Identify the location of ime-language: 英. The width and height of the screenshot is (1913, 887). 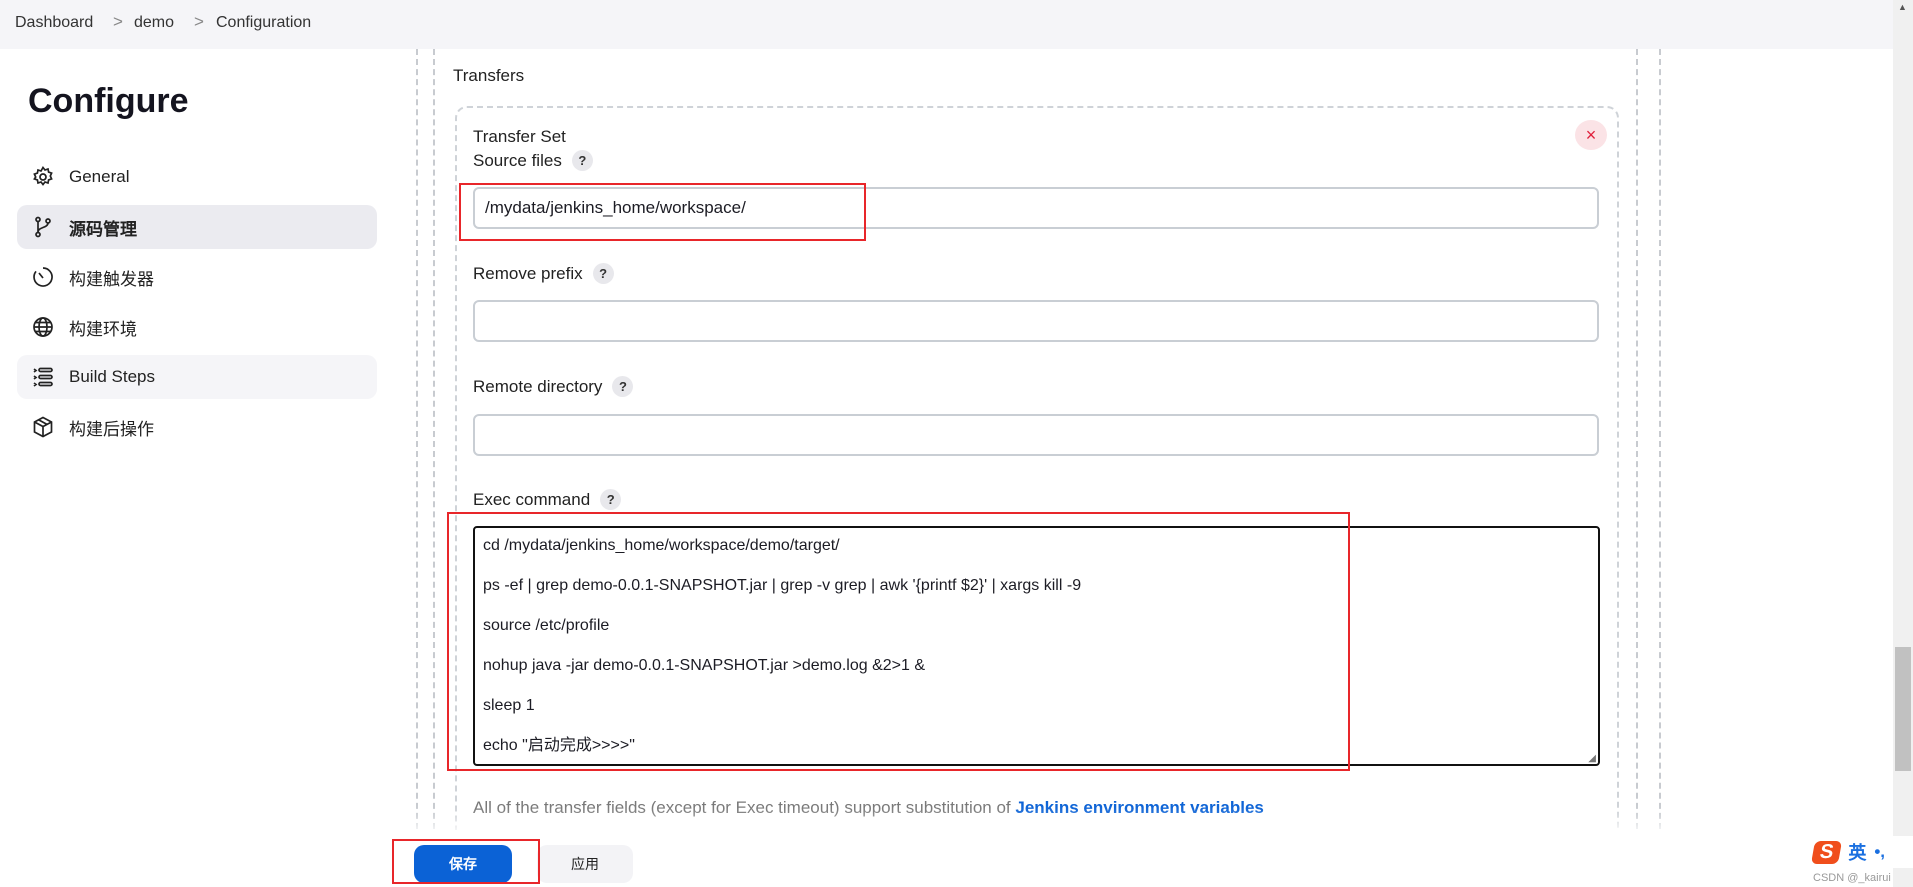
(1857, 853).